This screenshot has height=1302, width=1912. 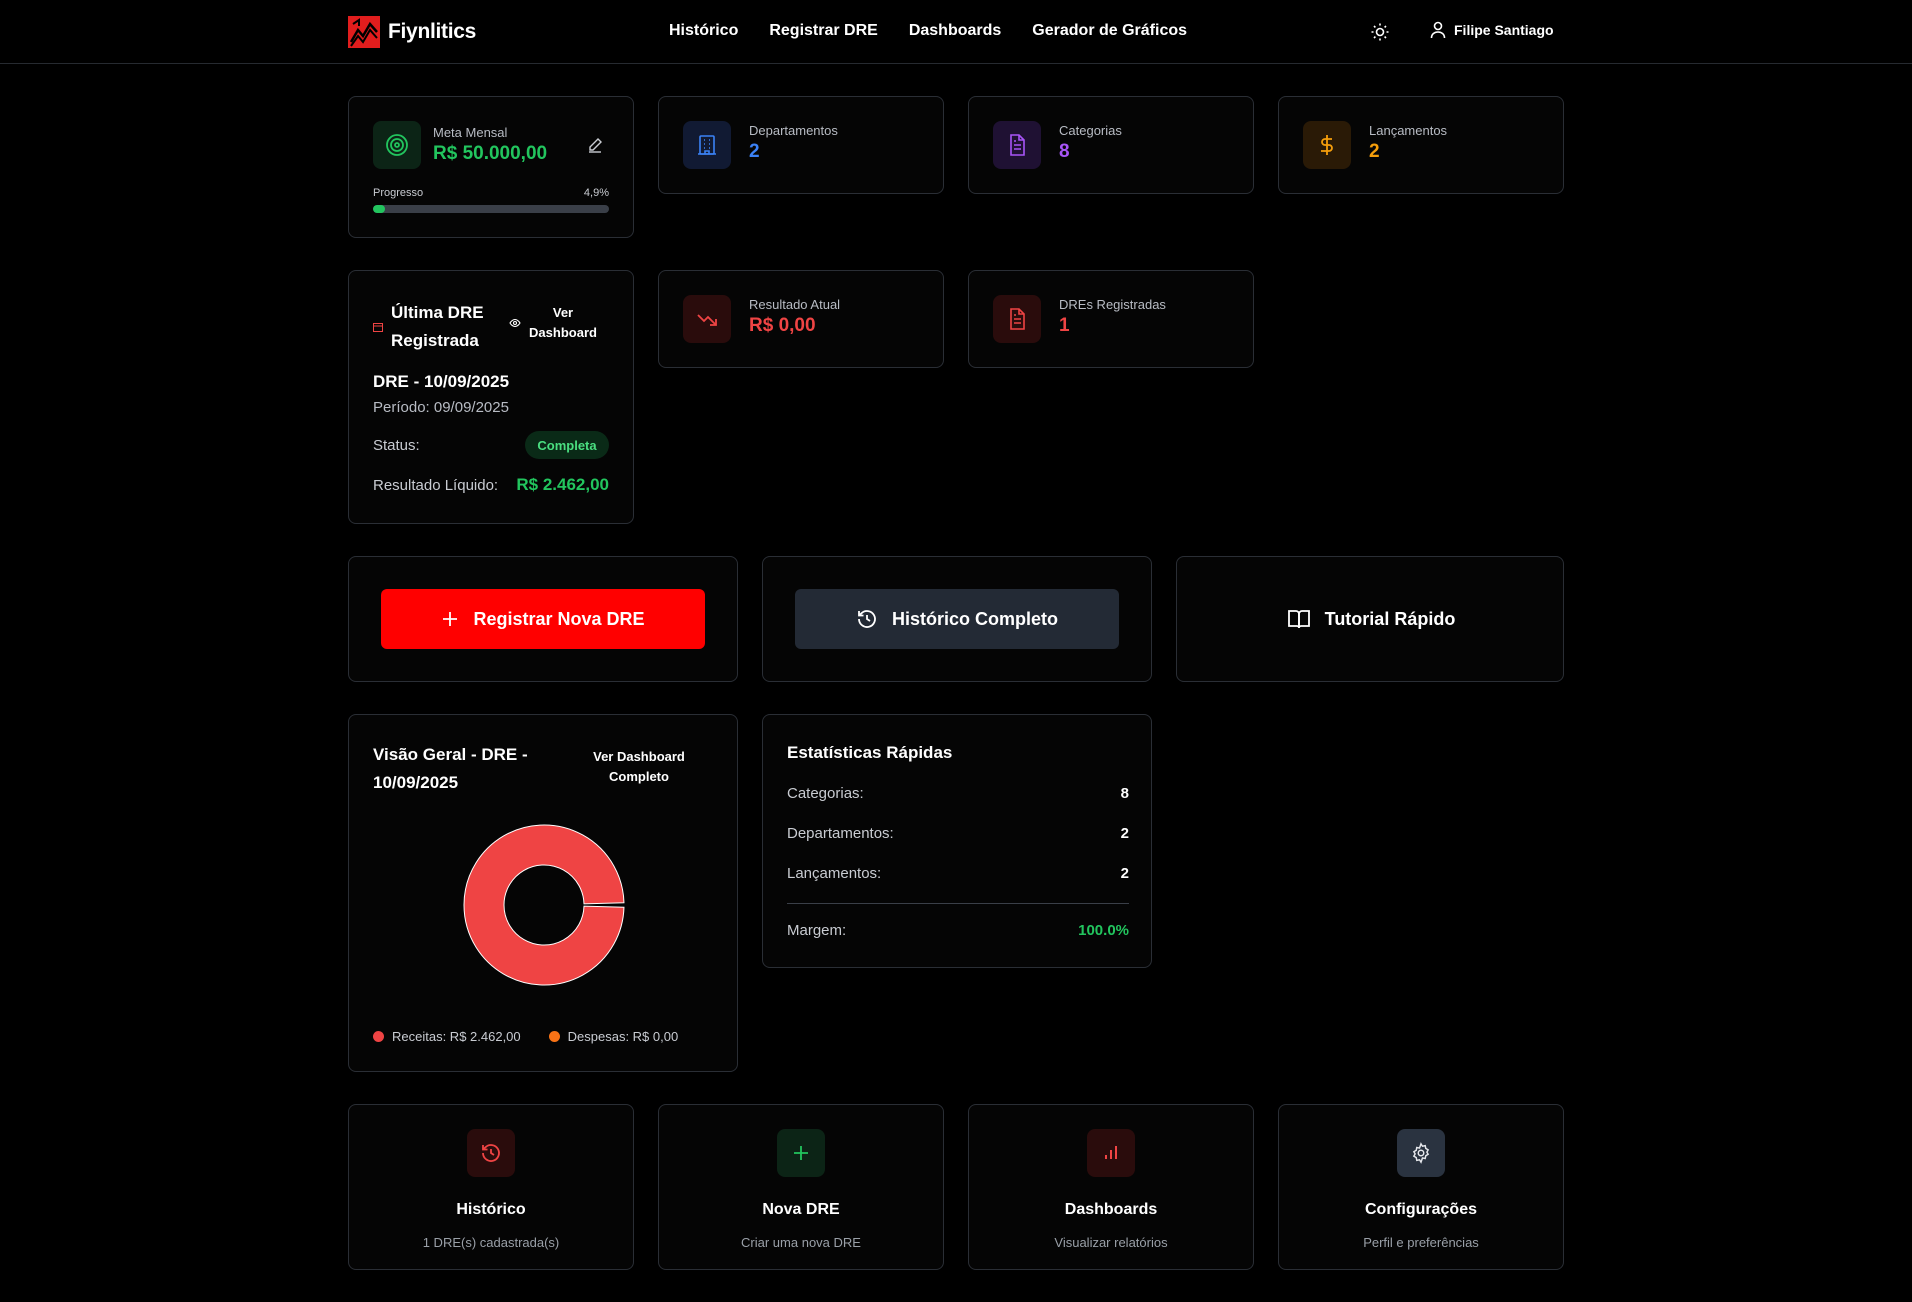 What do you see at coordinates (491, 1209) in the screenshot?
I see `quicklink-historico-title: Histórico` at bounding box center [491, 1209].